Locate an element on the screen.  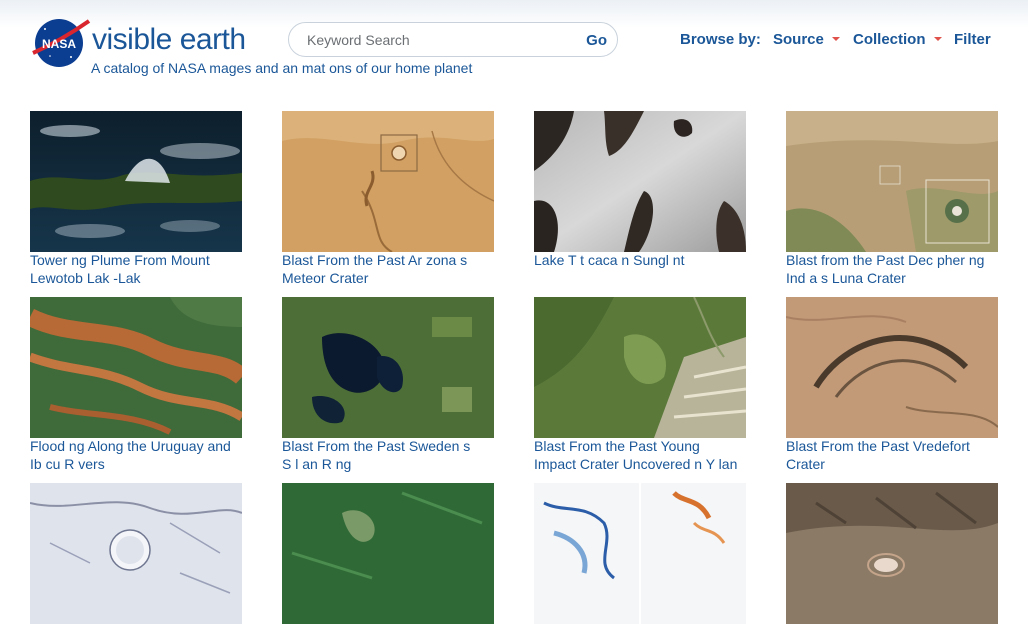
nasa-logo: NASA is located at coordinates (61, 43).